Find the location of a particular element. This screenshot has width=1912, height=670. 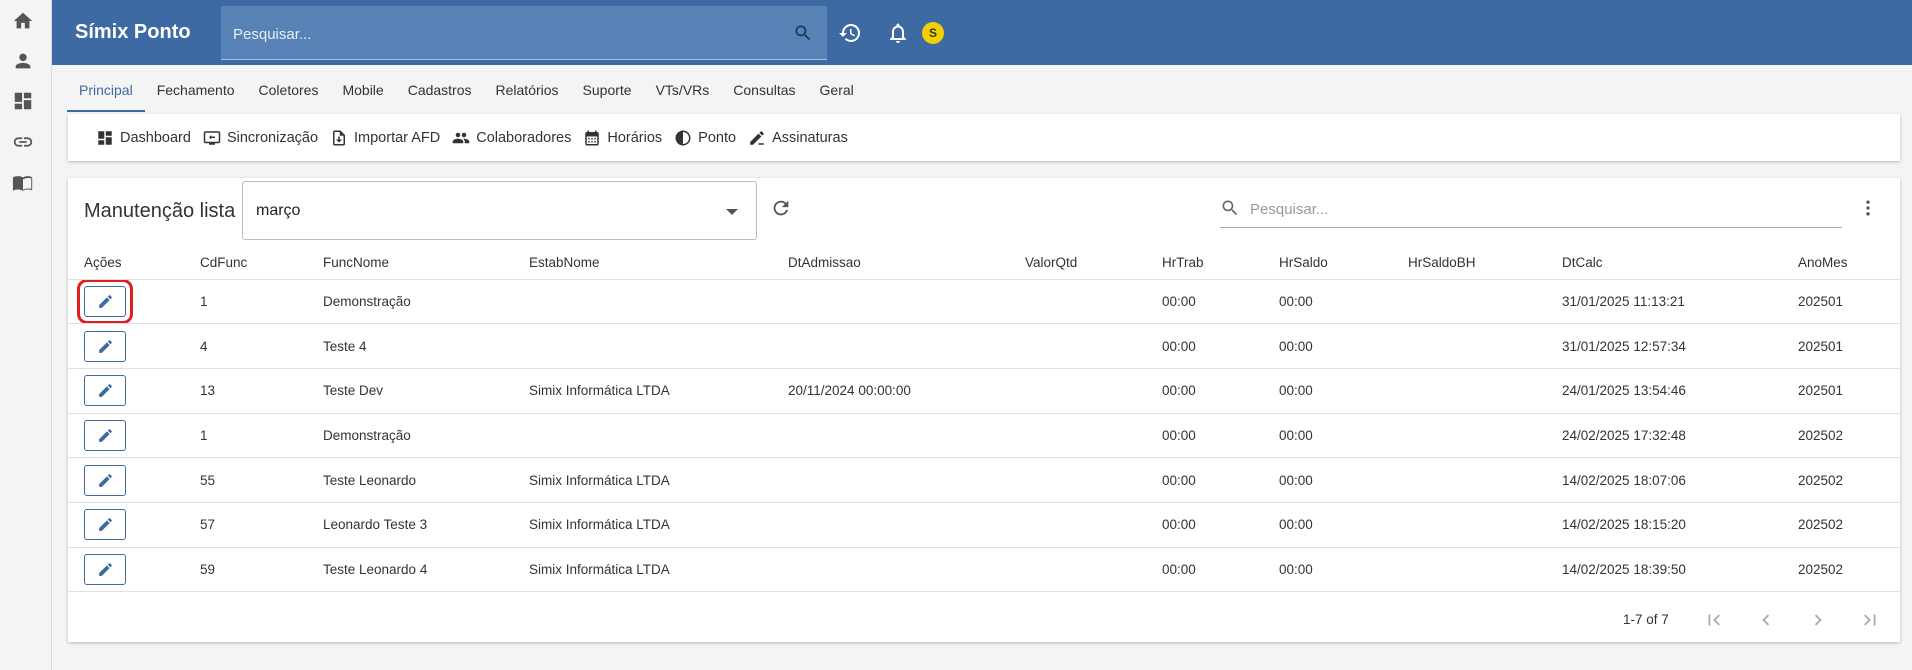

table-cell: 20/11/2024 00:00:00 is located at coordinates (890, 391).